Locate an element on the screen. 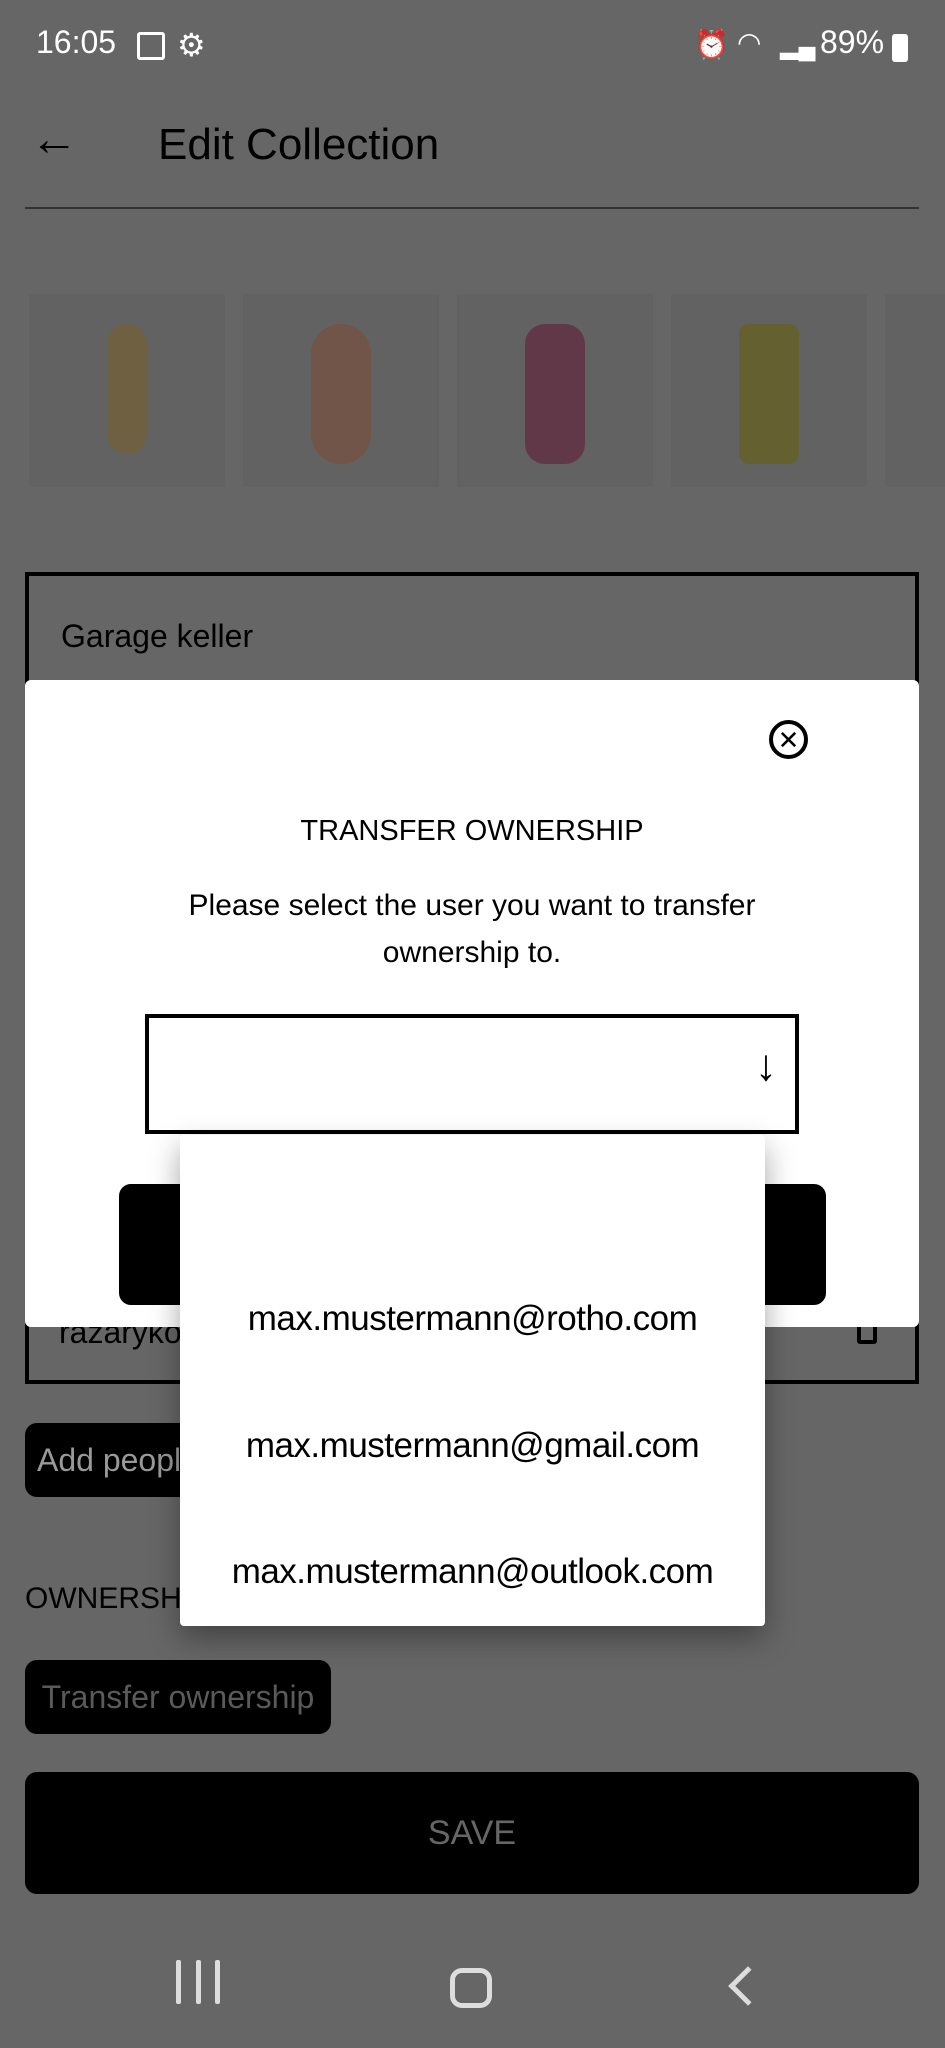 This screenshot has width=945, height=2048. dialog-title: TRANSFER OWNERSHIP is located at coordinates (472, 831).